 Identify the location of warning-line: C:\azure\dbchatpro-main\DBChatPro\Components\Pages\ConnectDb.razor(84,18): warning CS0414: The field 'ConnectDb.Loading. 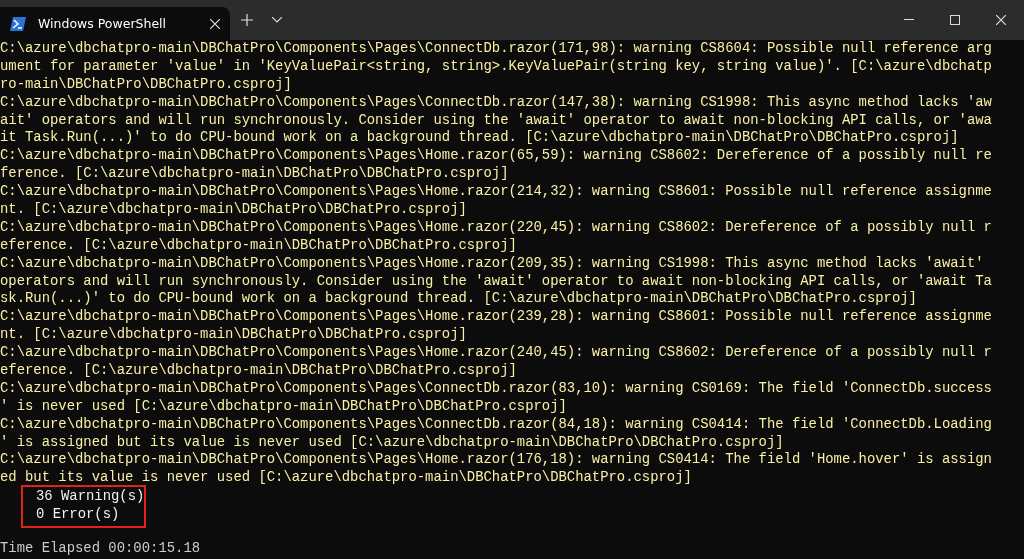
(496, 424).